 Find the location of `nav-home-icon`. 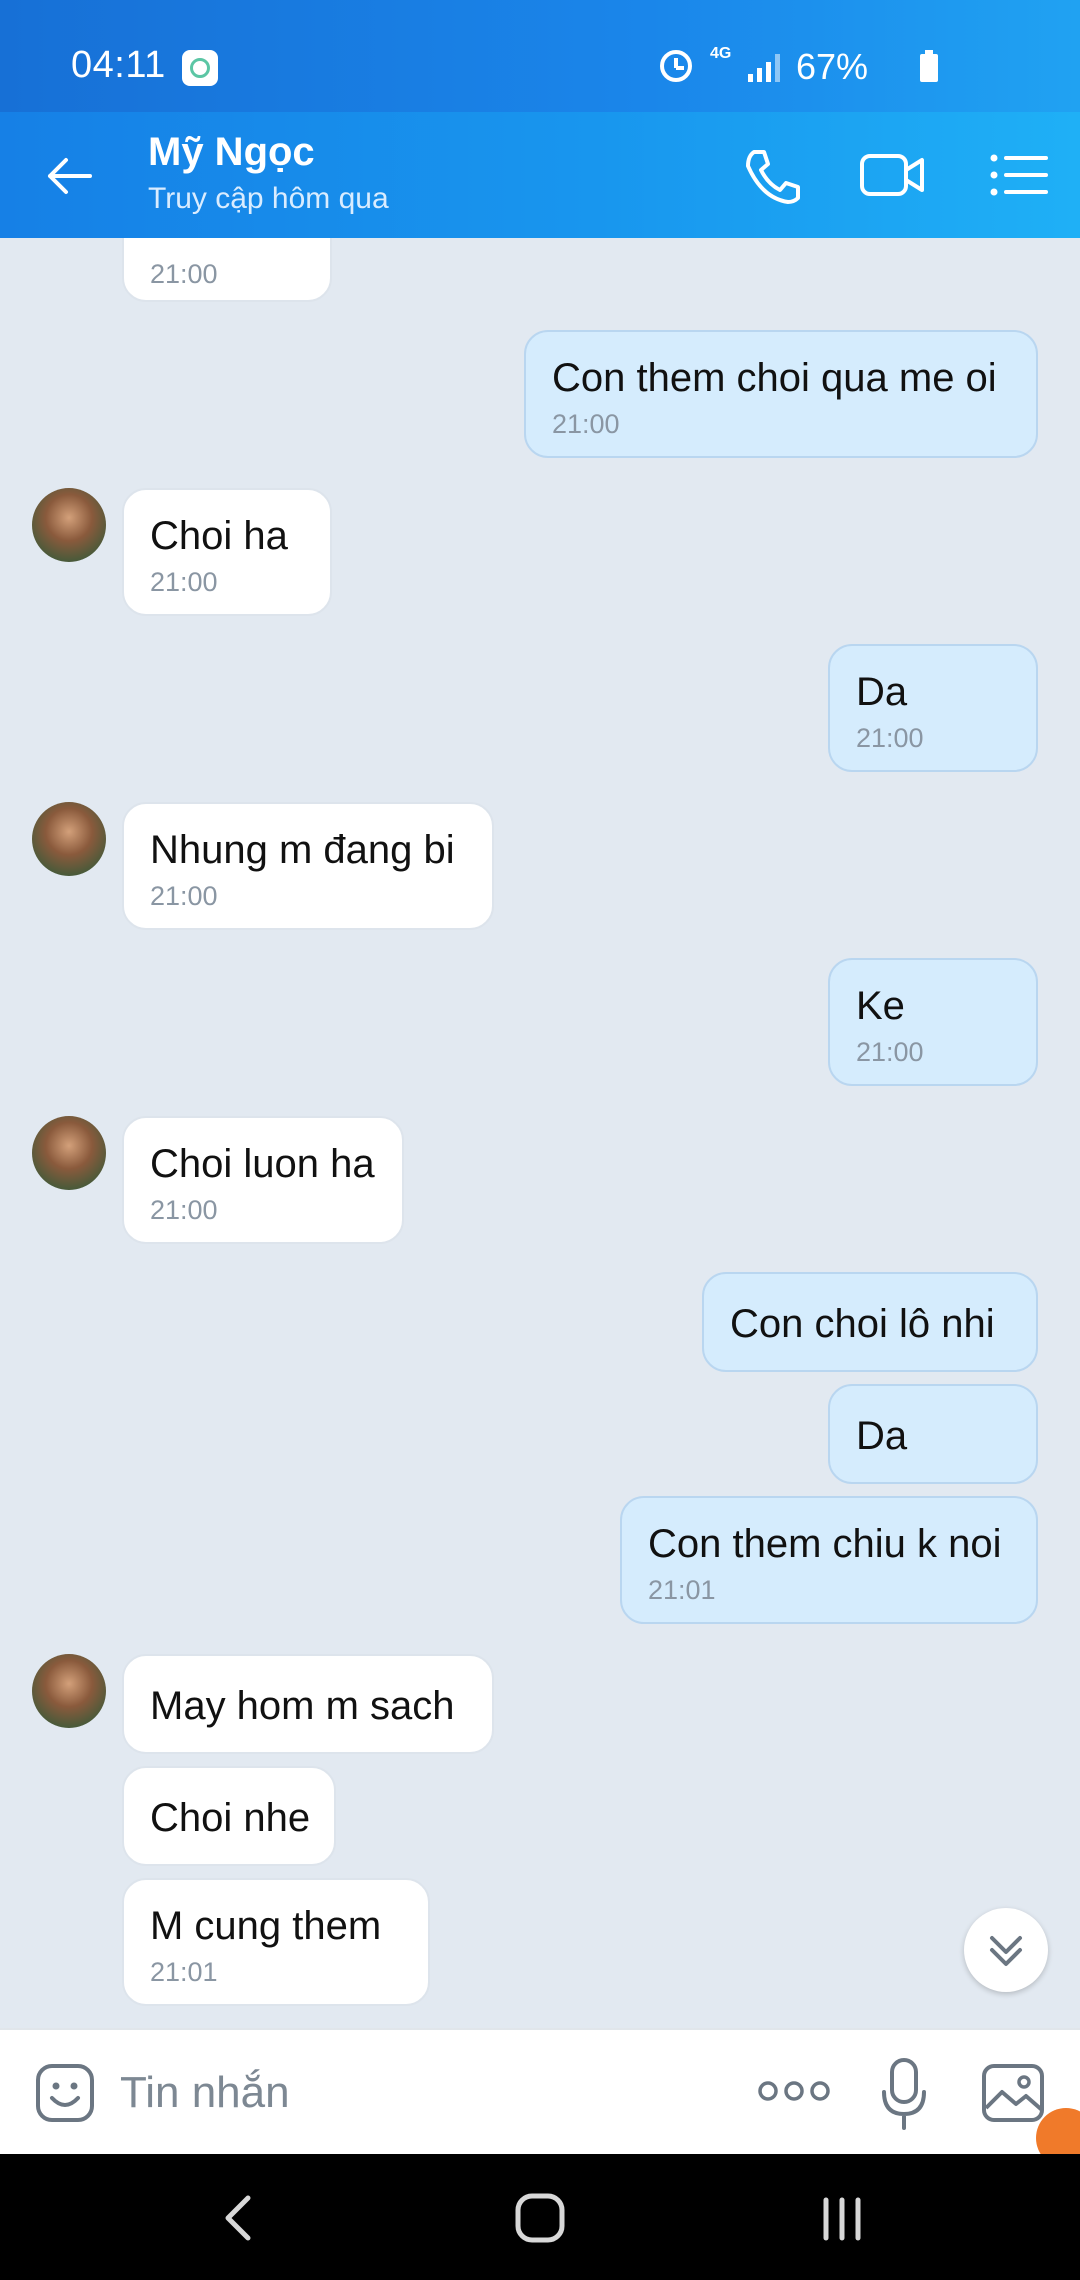

nav-home-icon is located at coordinates (540, 2218).